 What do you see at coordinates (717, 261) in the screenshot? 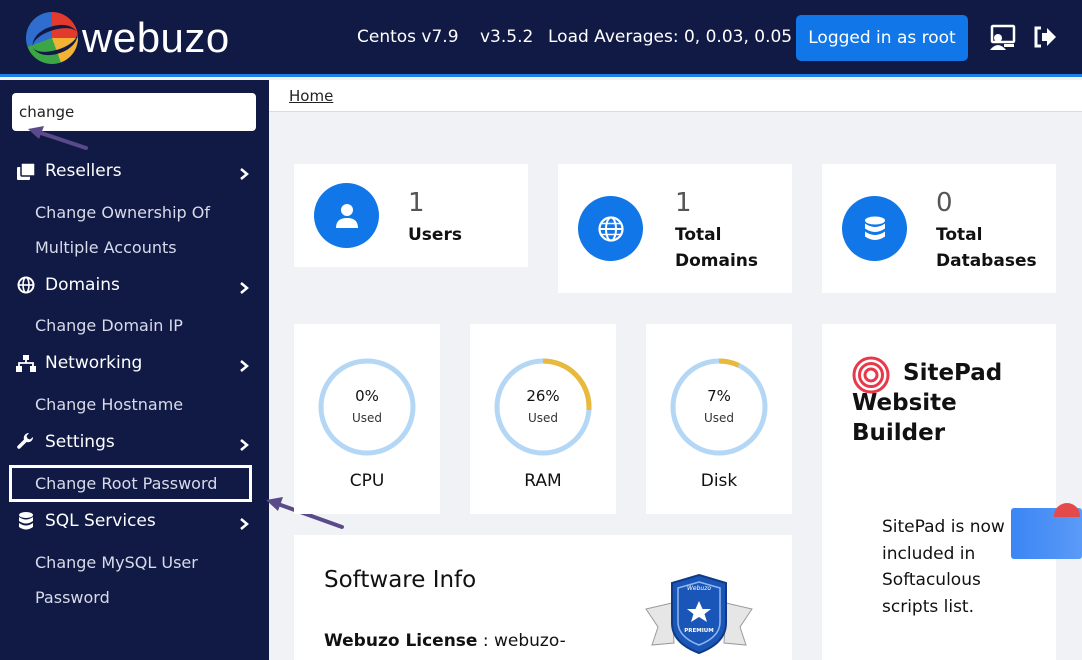
I see `stat-label: Domains` at bounding box center [717, 261].